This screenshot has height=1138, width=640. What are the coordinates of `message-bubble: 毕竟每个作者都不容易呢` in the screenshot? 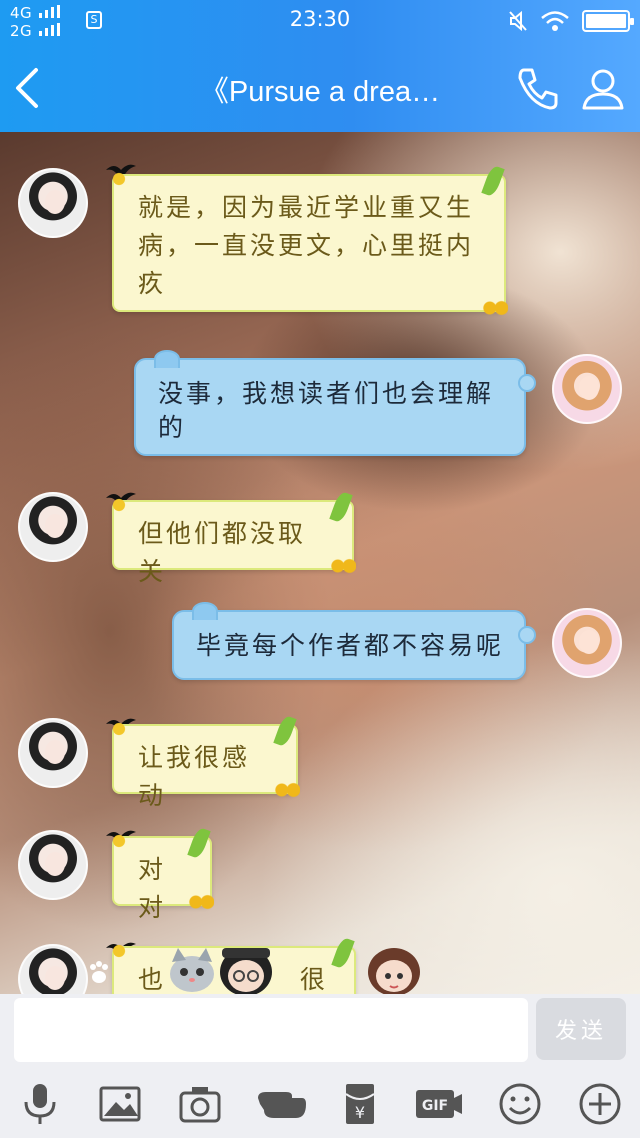 It's located at (354, 641).